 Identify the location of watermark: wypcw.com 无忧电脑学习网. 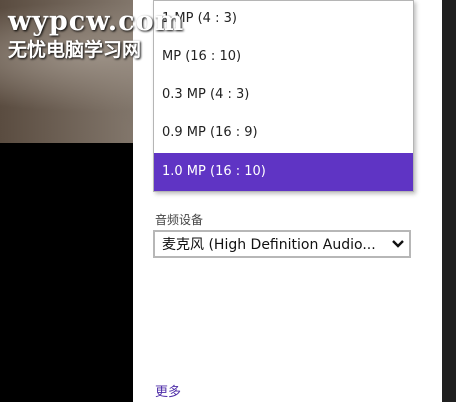
(96, 34).